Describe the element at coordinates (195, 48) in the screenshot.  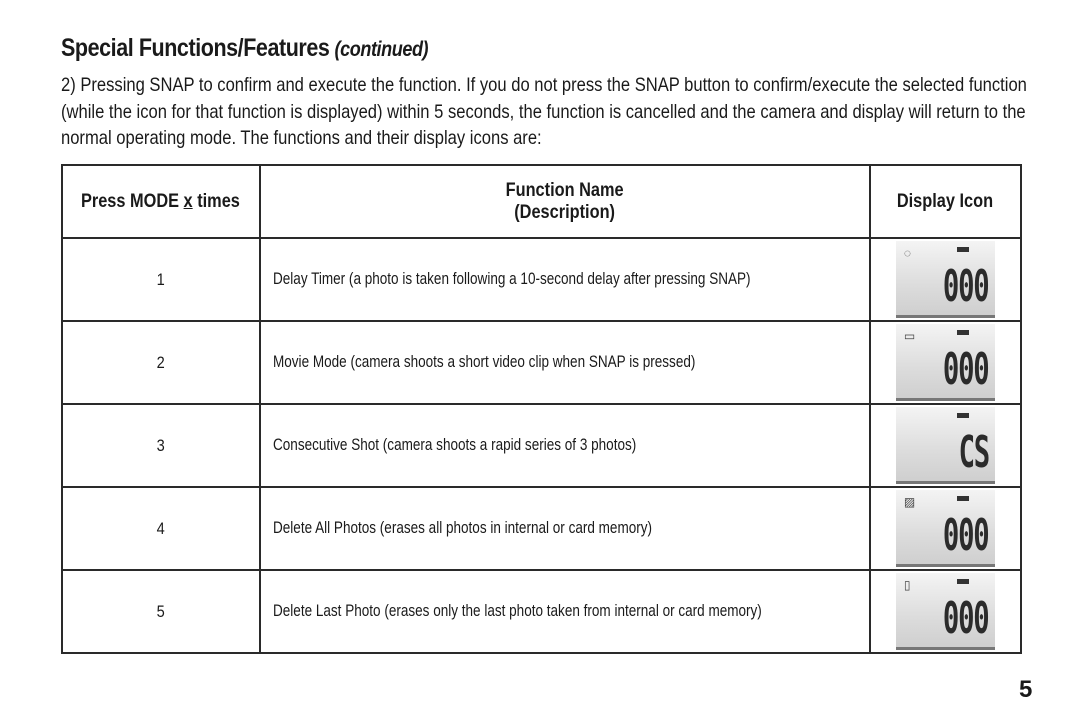
I see `title-text: Special Functions/Features` at that location.